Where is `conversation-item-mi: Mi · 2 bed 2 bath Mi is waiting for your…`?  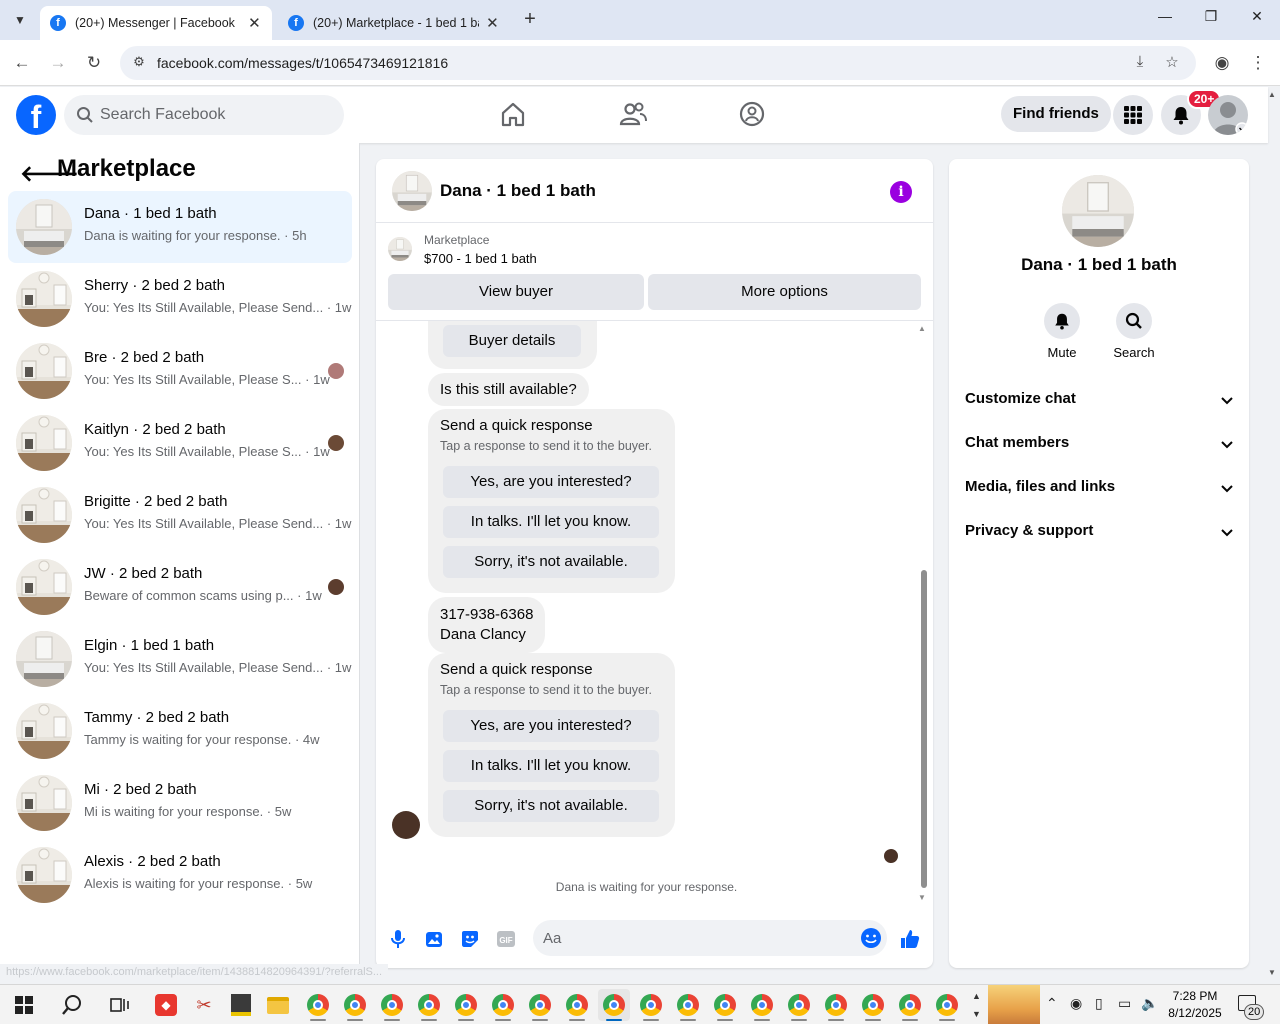 conversation-item-mi: Mi · 2 bed 2 bath Mi is waiting for your… is located at coordinates (180, 803).